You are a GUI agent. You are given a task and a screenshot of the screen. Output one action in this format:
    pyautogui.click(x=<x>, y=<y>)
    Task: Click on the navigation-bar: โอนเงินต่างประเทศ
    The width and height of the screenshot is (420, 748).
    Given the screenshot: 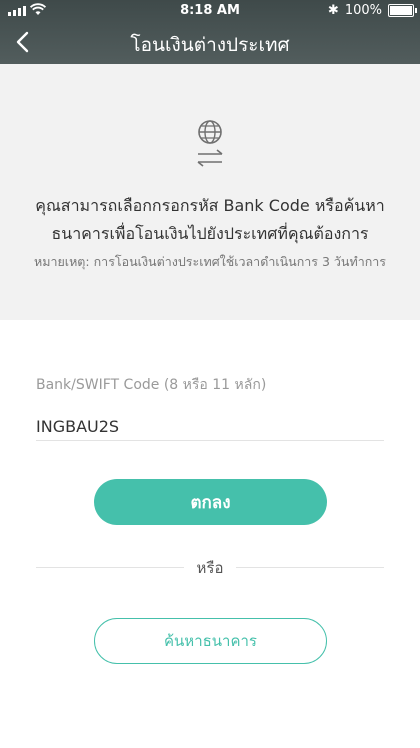 What is the action you would take?
    pyautogui.click(x=210, y=43)
    